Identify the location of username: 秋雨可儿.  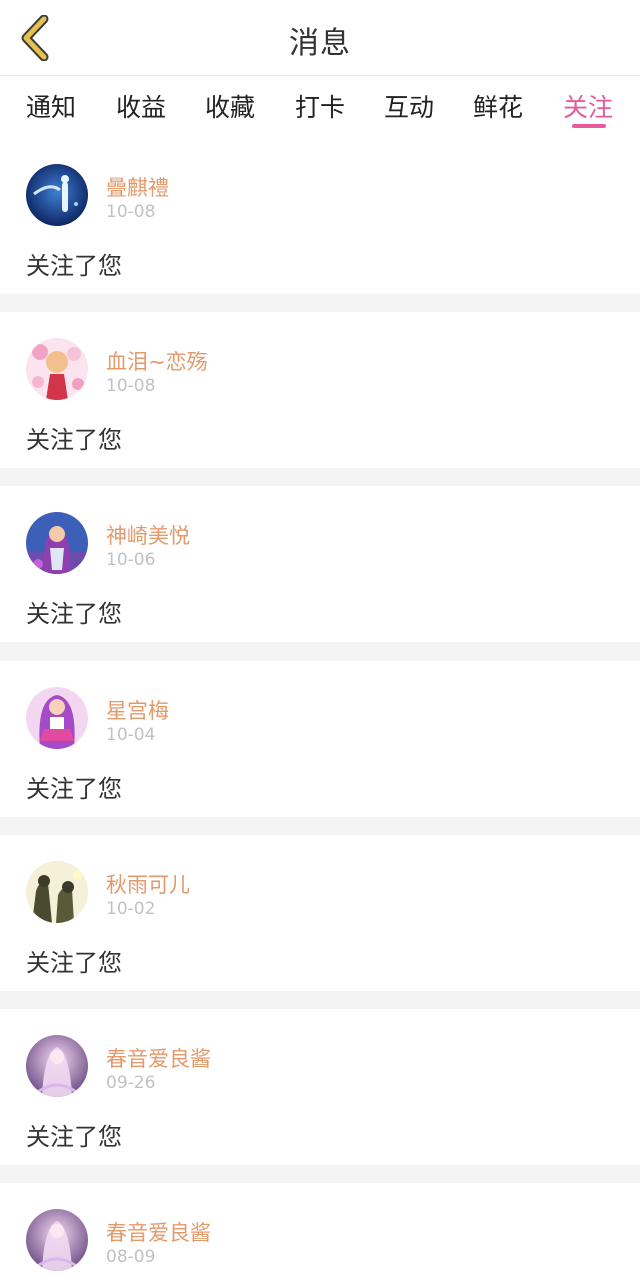
(148, 884).